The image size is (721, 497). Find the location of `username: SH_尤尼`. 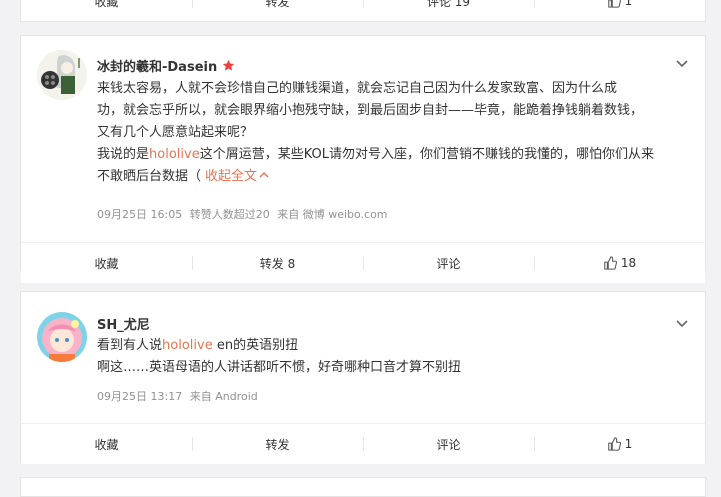

username: SH_尤尼 is located at coordinates (123, 323).